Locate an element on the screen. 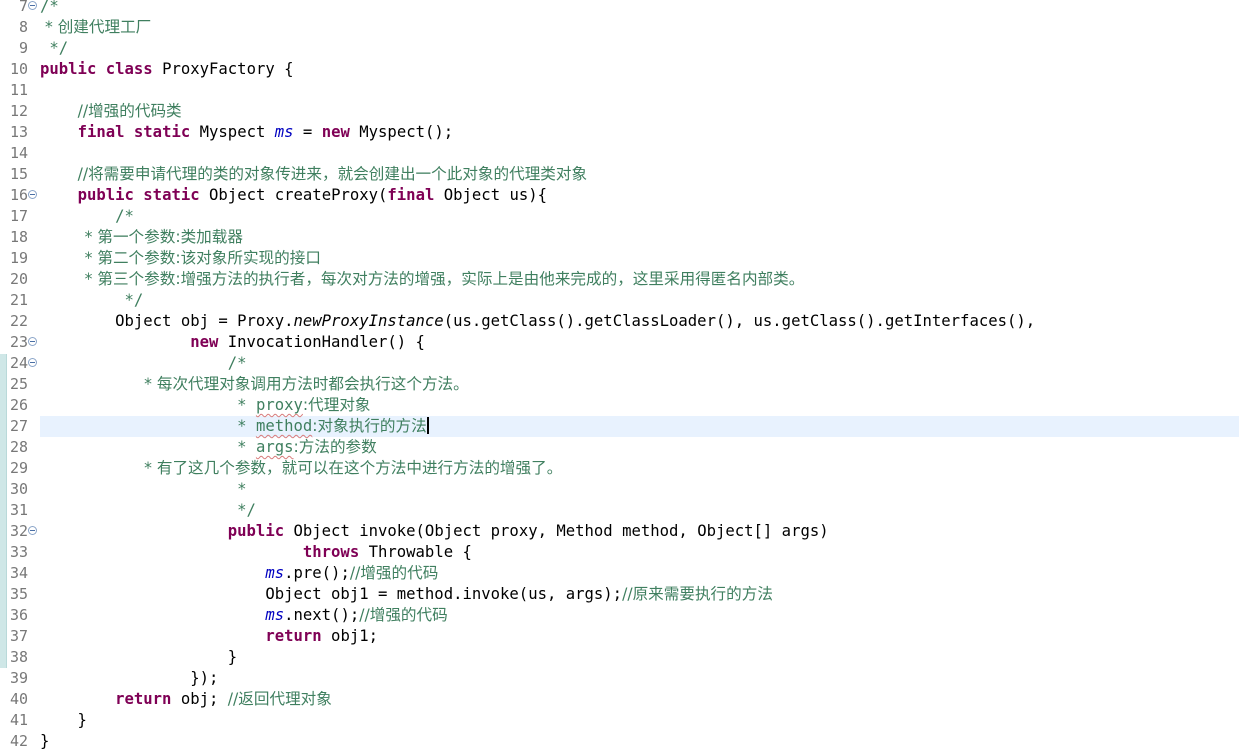 The width and height of the screenshot is (1239, 754). code-text: return obj1; is located at coordinates (209, 636).